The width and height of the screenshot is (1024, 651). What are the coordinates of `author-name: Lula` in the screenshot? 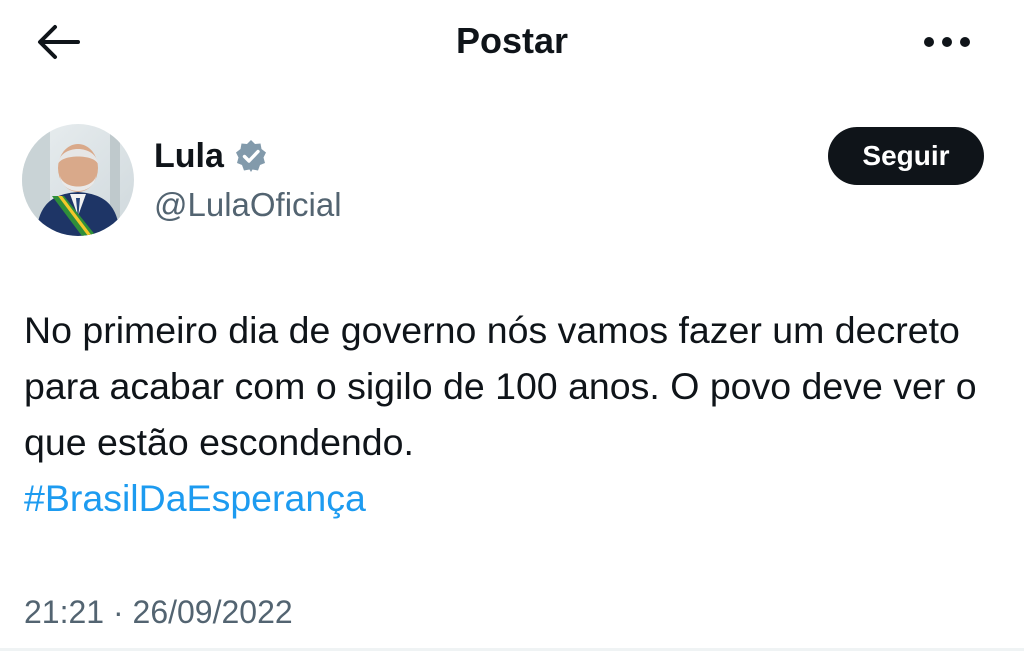 It's located at (189, 156).